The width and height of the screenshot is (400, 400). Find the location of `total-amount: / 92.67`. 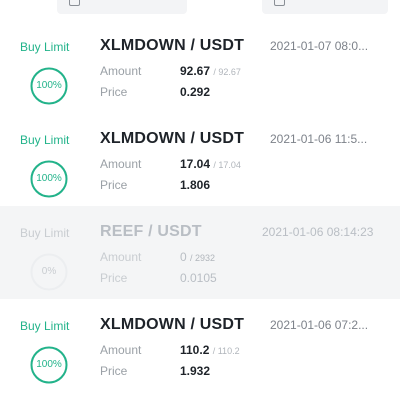

total-amount: / 92.67 is located at coordinates (227, 72).